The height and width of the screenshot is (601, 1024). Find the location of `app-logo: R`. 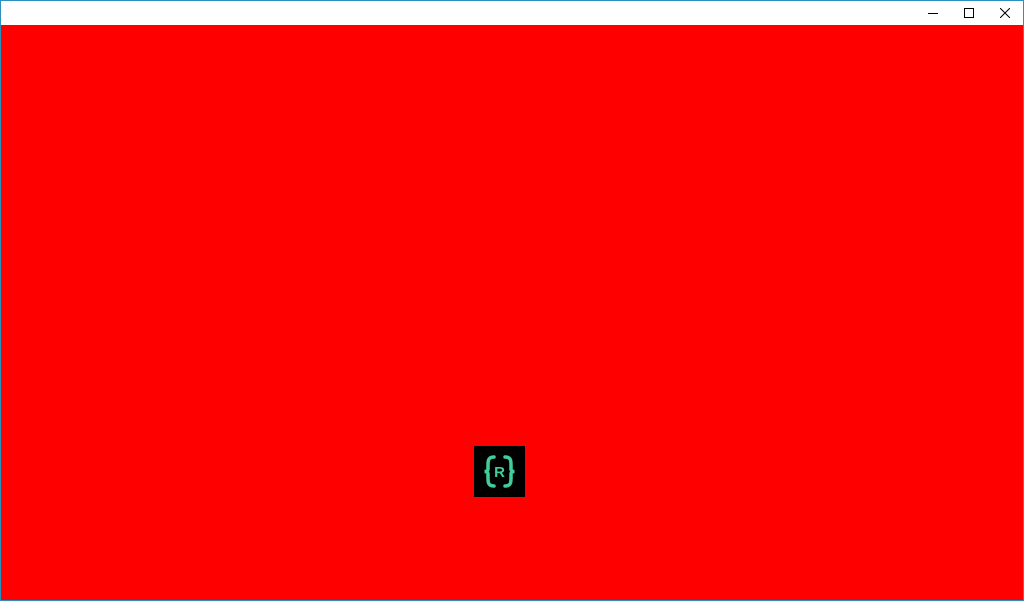

app-logo: R is located at coordinates (499, 471).